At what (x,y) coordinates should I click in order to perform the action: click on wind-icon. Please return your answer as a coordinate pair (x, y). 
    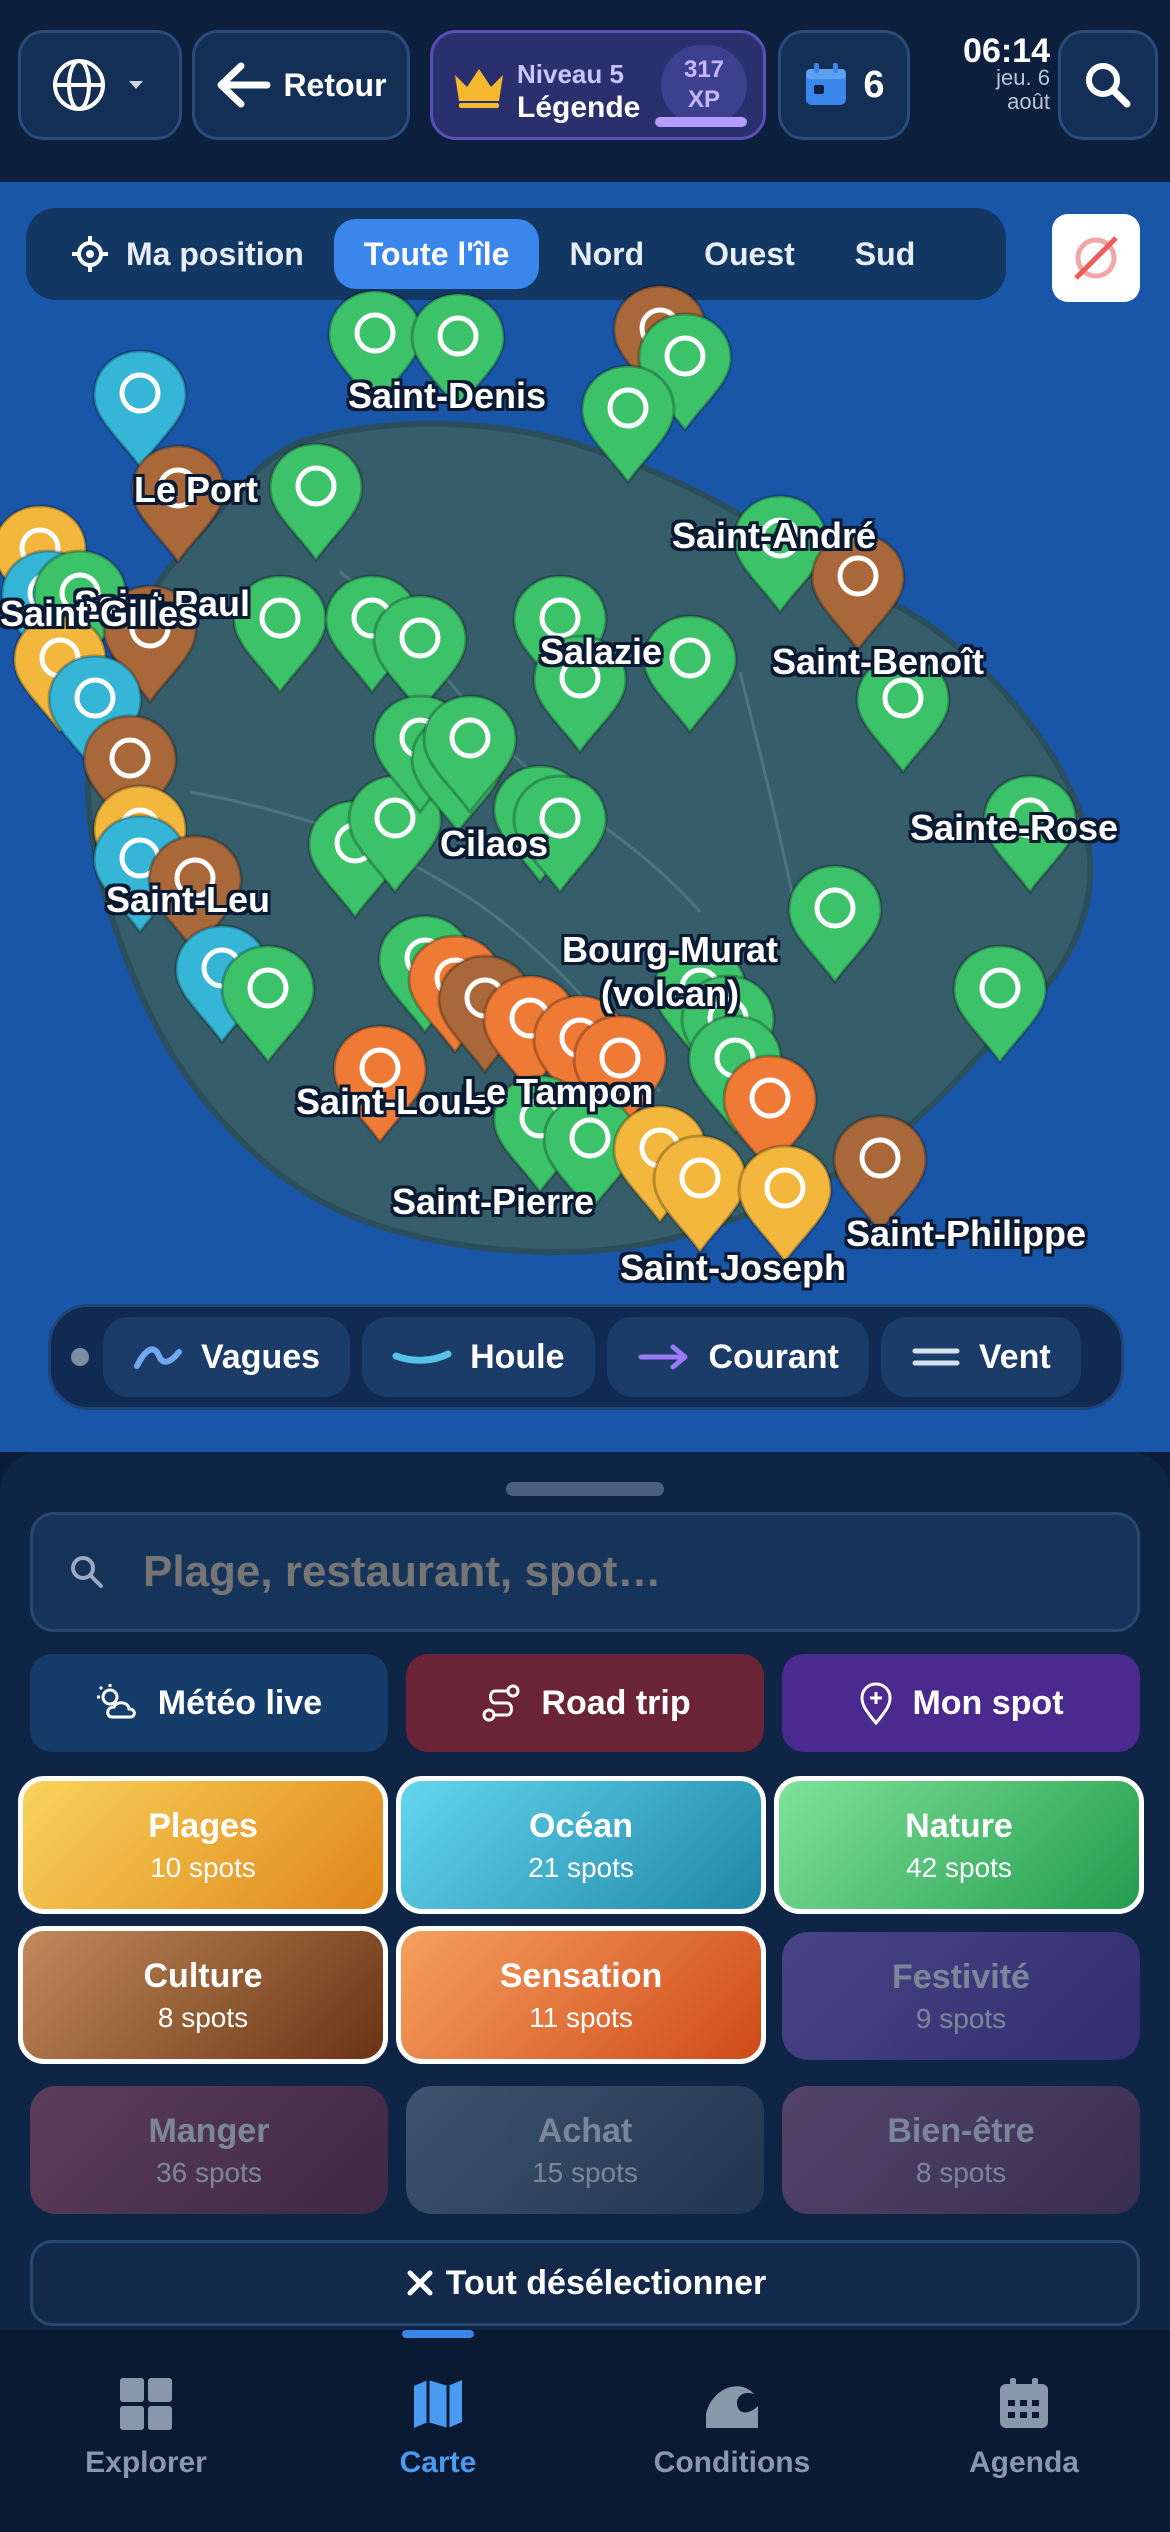
    Looking at the image, I should click on (936, 1357).